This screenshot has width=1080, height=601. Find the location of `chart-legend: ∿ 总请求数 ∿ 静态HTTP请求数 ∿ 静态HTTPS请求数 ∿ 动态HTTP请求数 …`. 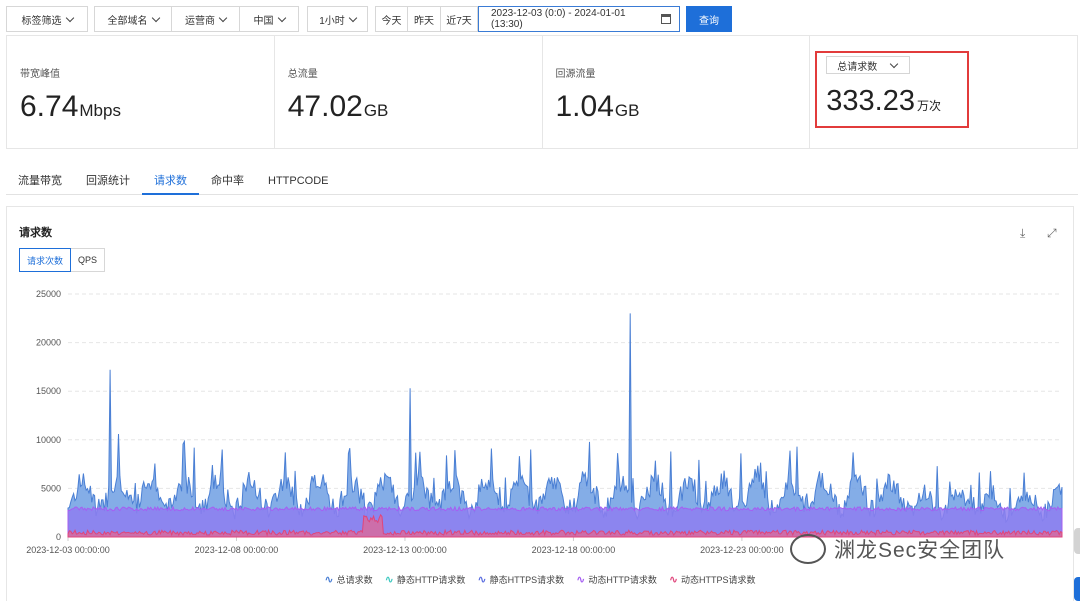

chart-legend: ∿ 总请求数 ∿ 静态HTTP请求数 ∿ 静态HTTPS请求数 ∿ 动态HTTP请求数 … is located at coordinates (540, 579).